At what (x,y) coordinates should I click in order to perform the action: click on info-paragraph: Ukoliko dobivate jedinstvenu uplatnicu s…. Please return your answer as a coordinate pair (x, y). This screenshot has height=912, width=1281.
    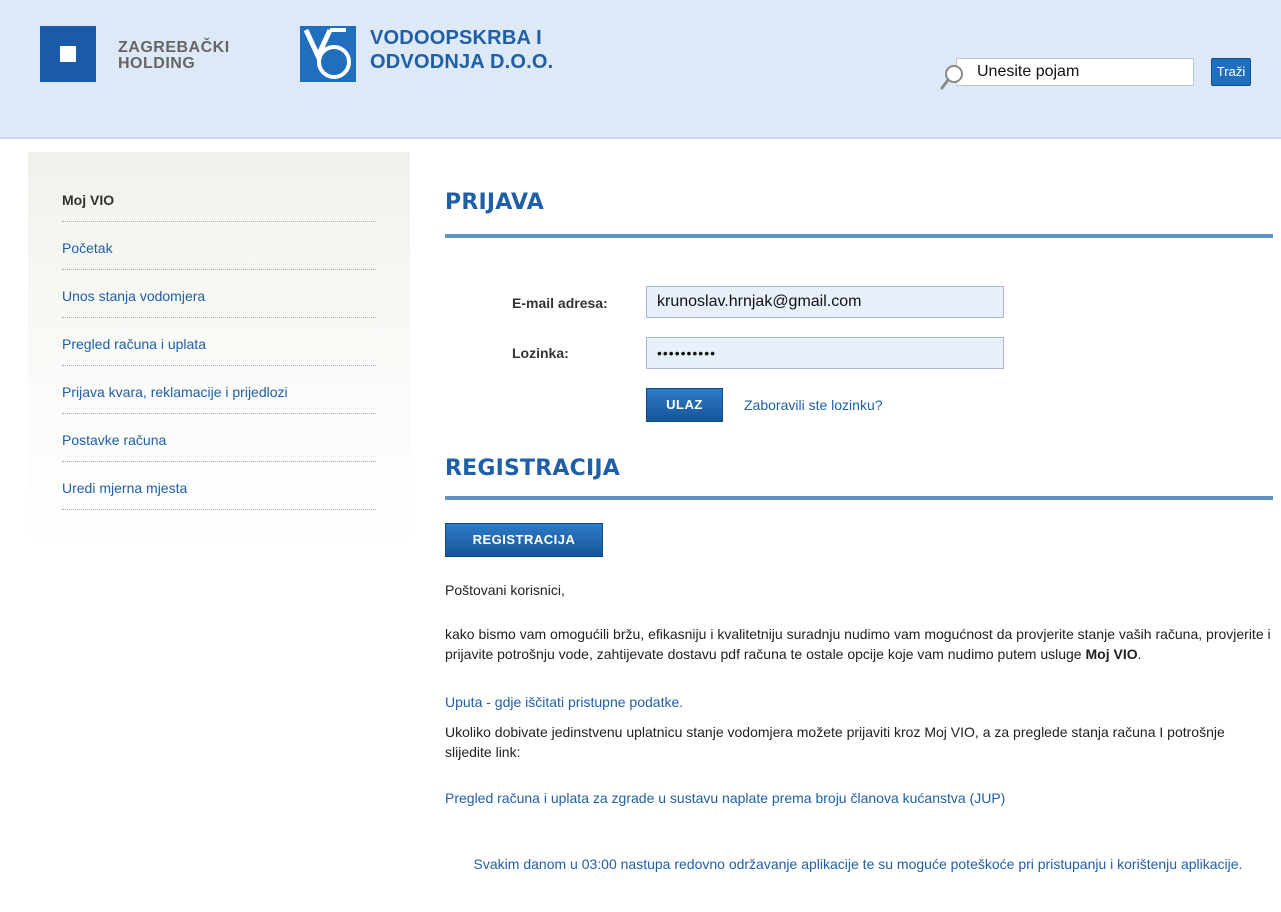
    Looking at the image, I should click on (835, 742).